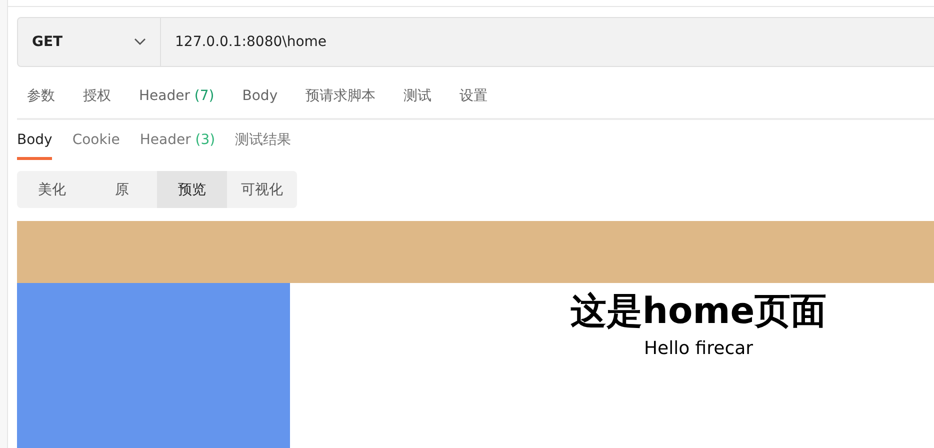  I want to click on url-field: 127.0.0.1:8080\home, so click(547, 42).